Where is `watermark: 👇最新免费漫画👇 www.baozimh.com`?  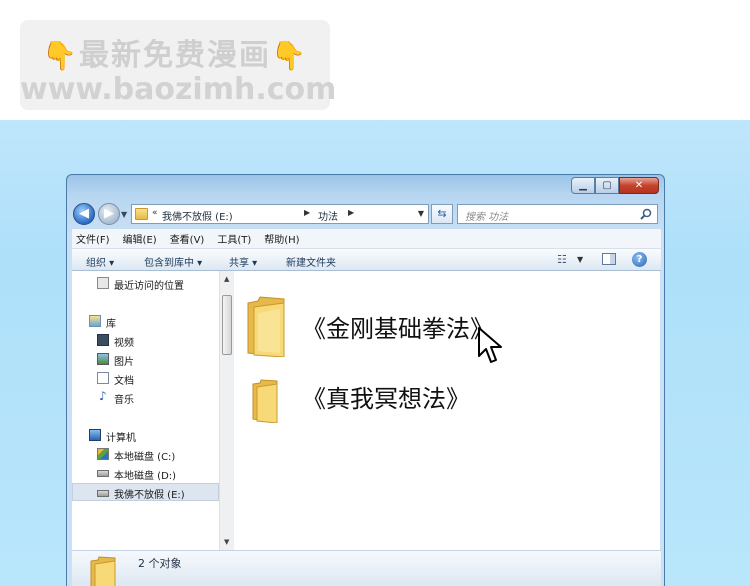 watermark: 👇最新免费漫画👇 www.baozimh.com is located at coordinates (178, 65).